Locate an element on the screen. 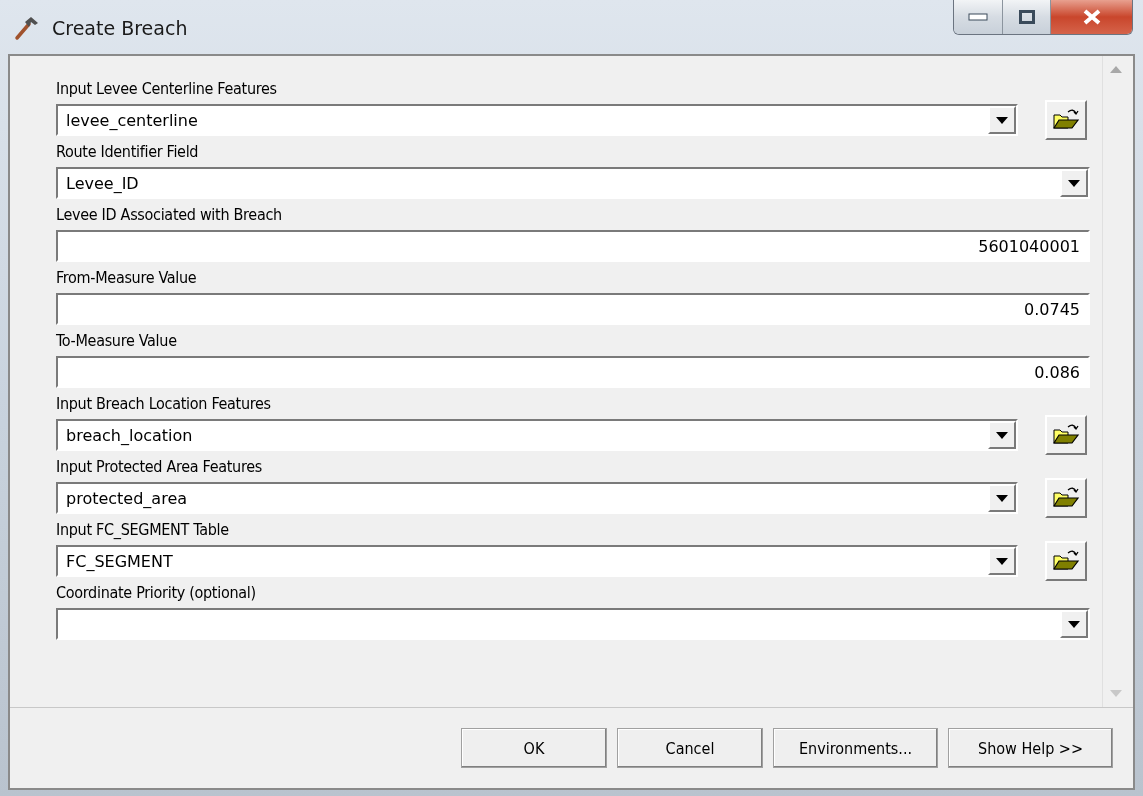  hammer-icon is located at coordinates (27, 28).